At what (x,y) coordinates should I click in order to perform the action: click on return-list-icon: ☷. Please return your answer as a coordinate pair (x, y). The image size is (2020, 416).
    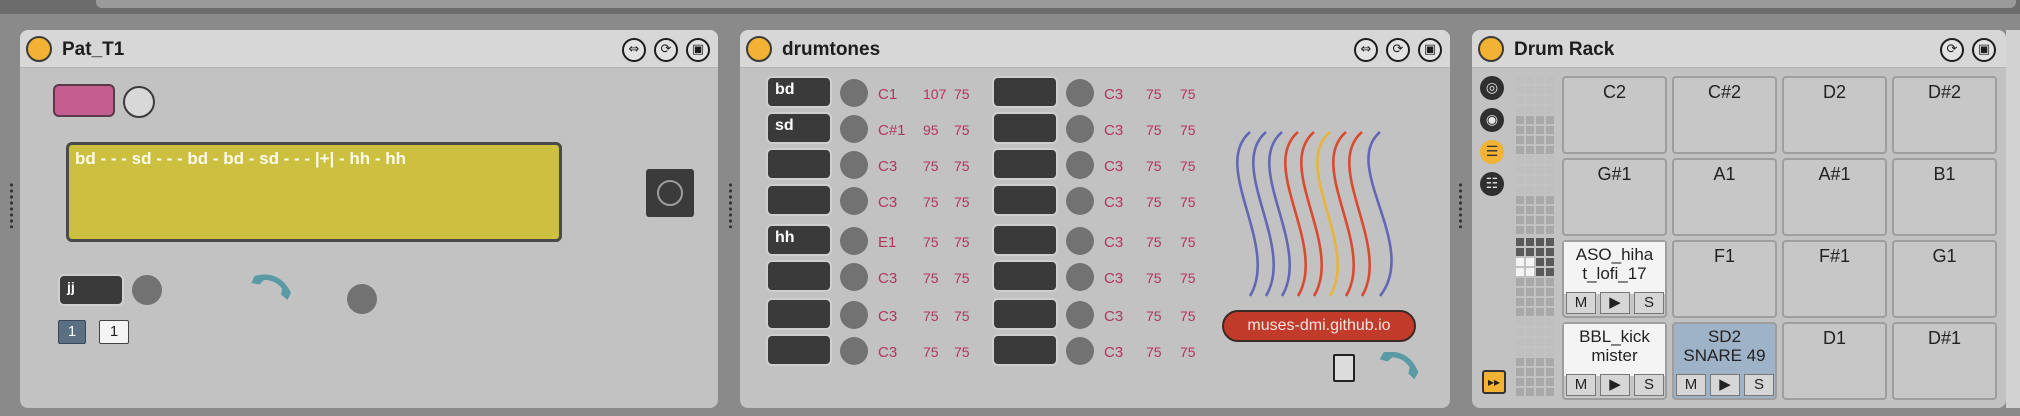
    Looking at the image, I should click on (1492, 184).